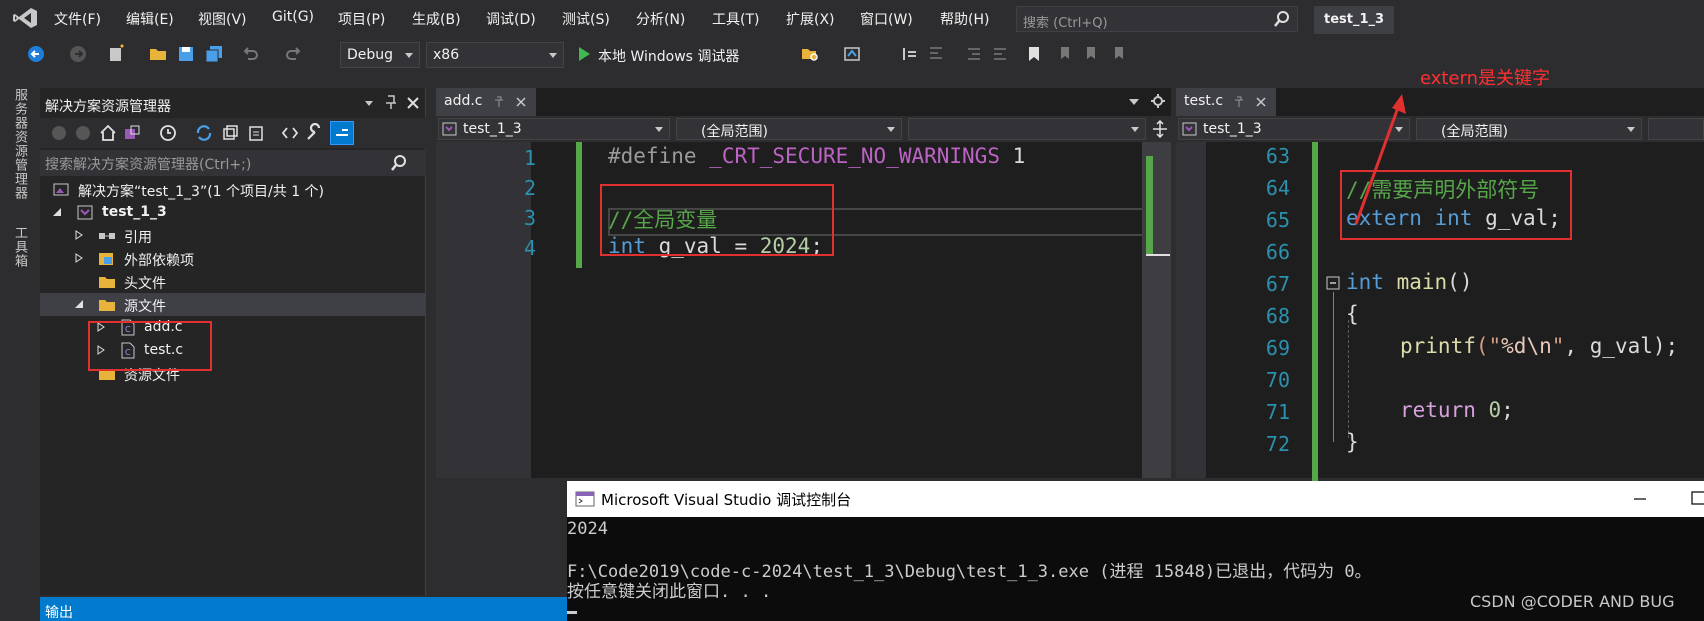 The height and width of the screenshot is (621, 1704). What do you see at coordinates (342, 133) in the screenshot?
I see `preview-selected-button` at bounding box center [342, 133].